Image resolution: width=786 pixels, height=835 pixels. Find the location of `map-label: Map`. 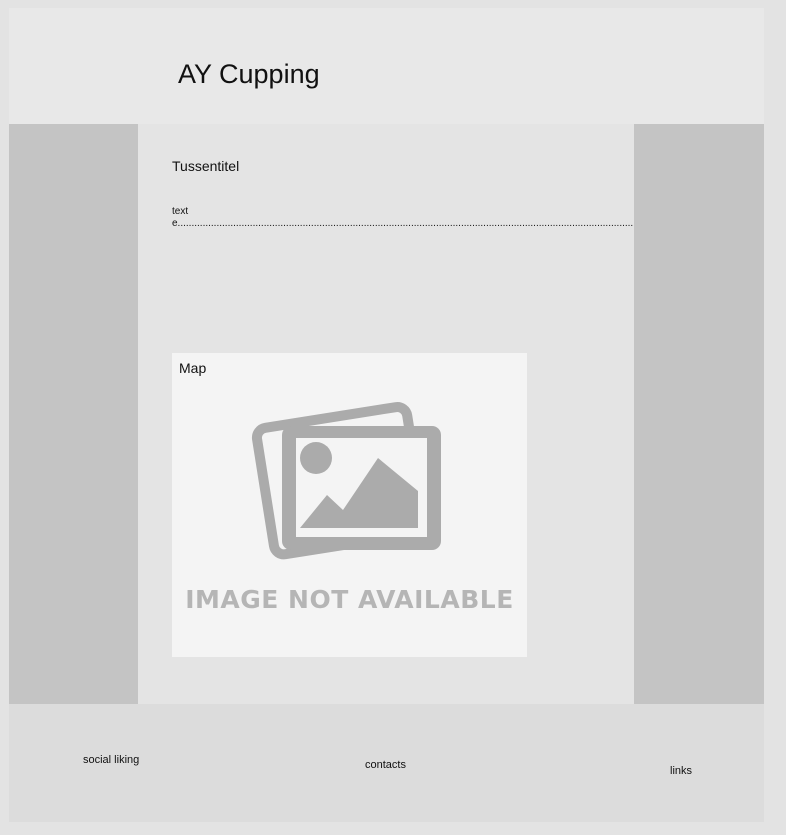

map-label: Map is located at coordinates (193, 368).